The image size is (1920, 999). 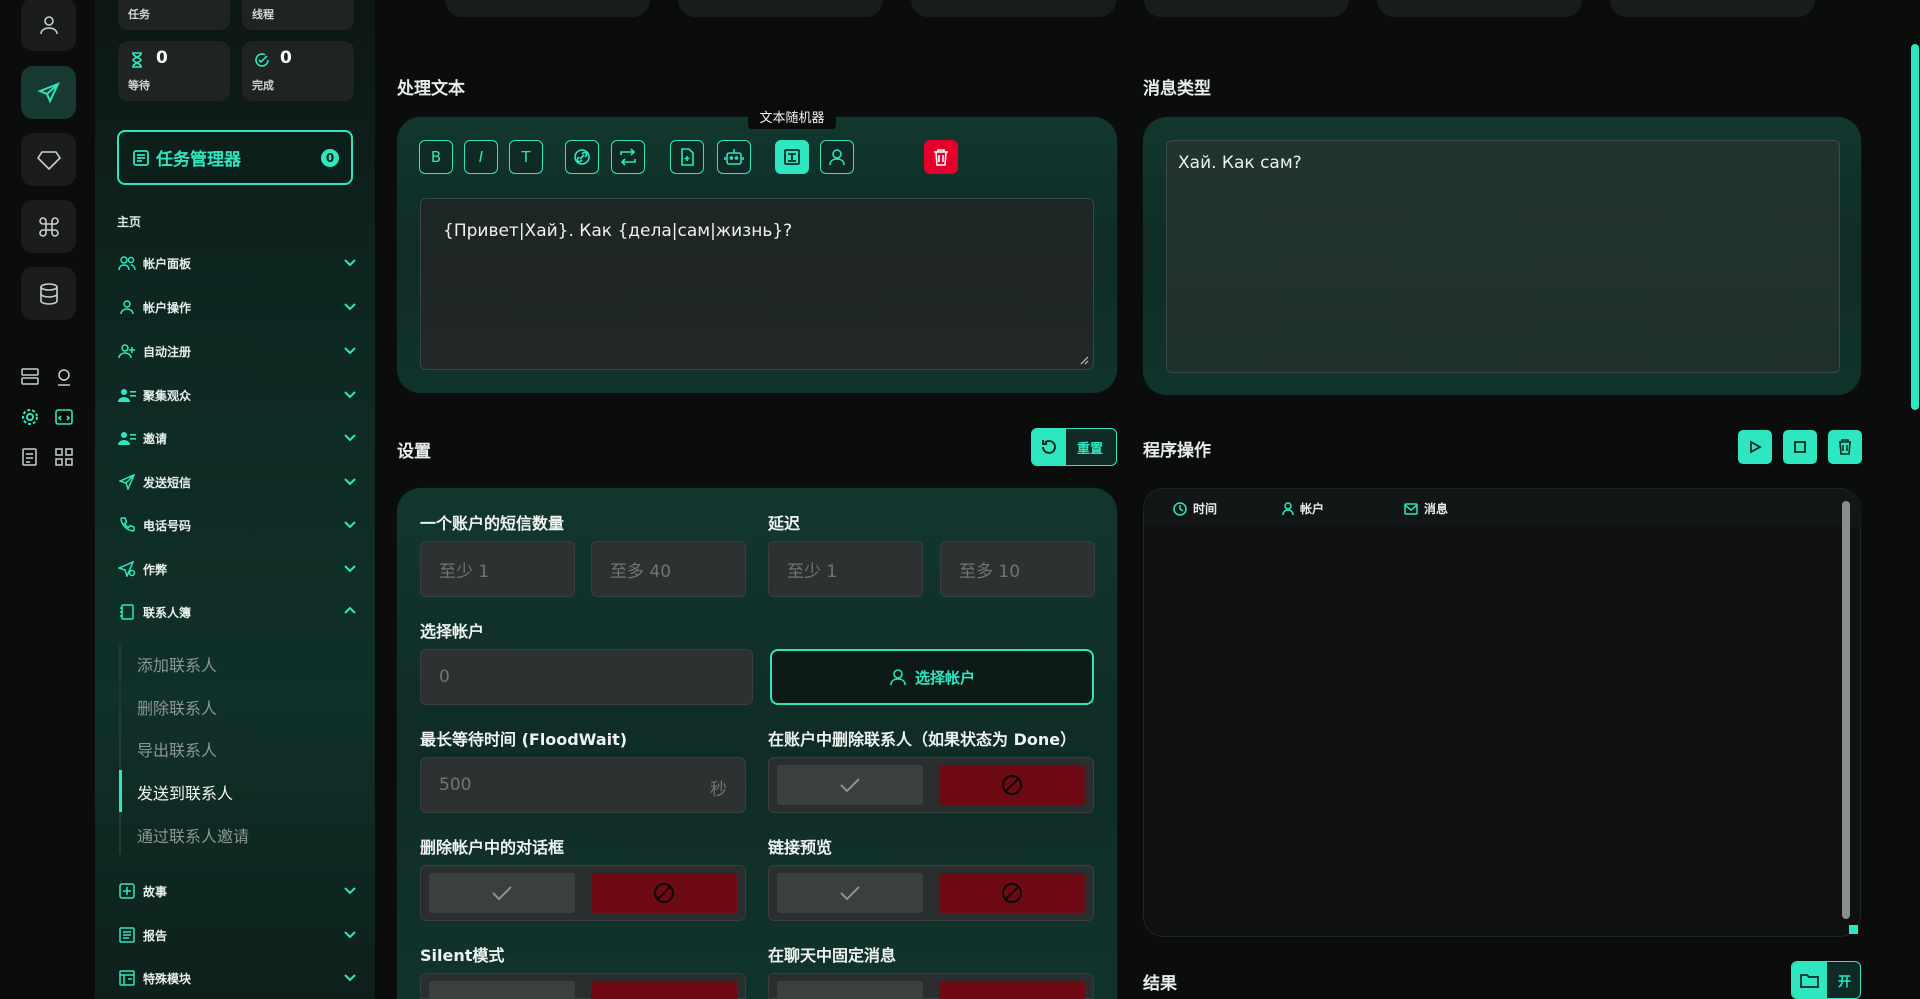 I want to click on sidebar-item-reports: 报告, so click(x=237, y=935).